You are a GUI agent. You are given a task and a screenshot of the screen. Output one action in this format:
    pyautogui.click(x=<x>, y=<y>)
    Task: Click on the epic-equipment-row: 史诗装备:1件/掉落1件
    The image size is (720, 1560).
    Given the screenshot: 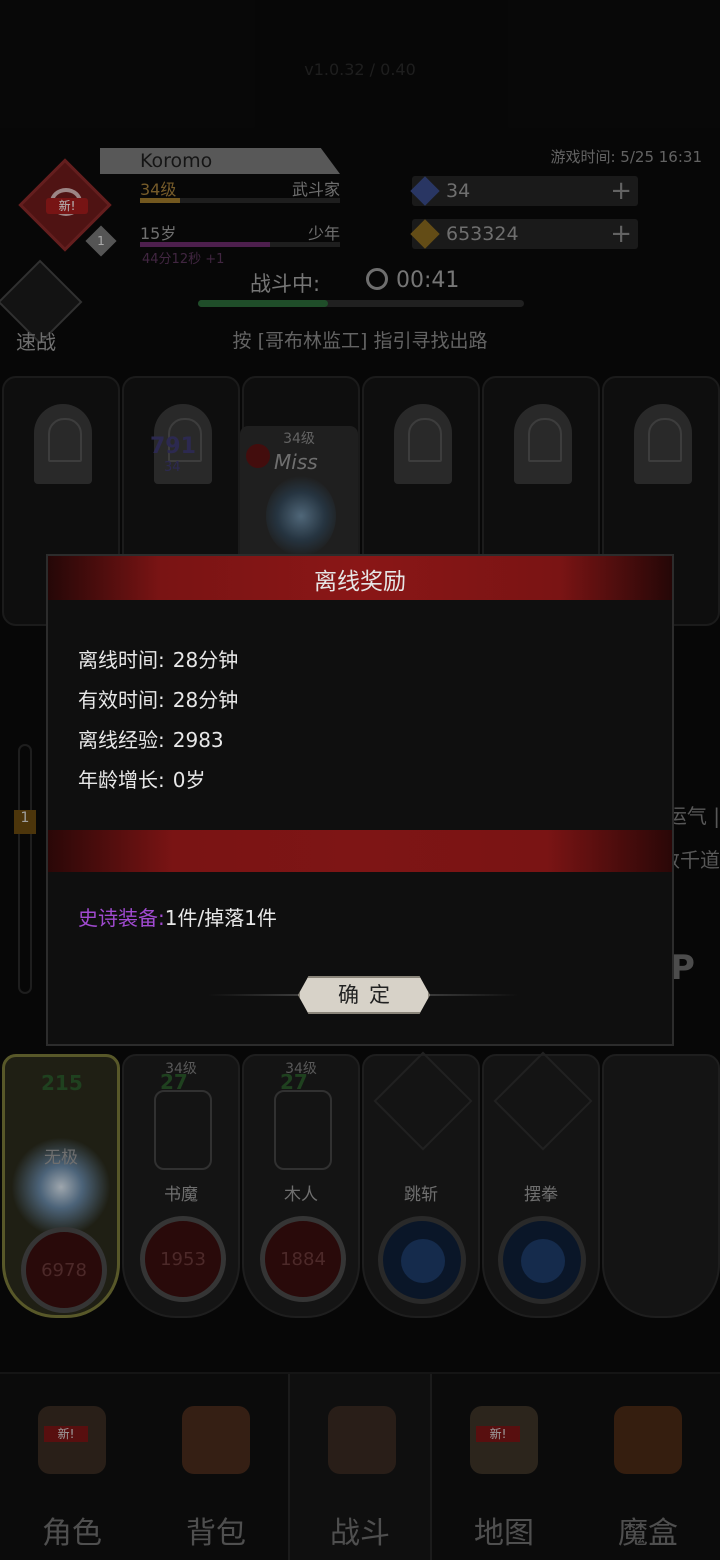 What is the action you would take?
    pyautogui.click(x=177, y=916)
    